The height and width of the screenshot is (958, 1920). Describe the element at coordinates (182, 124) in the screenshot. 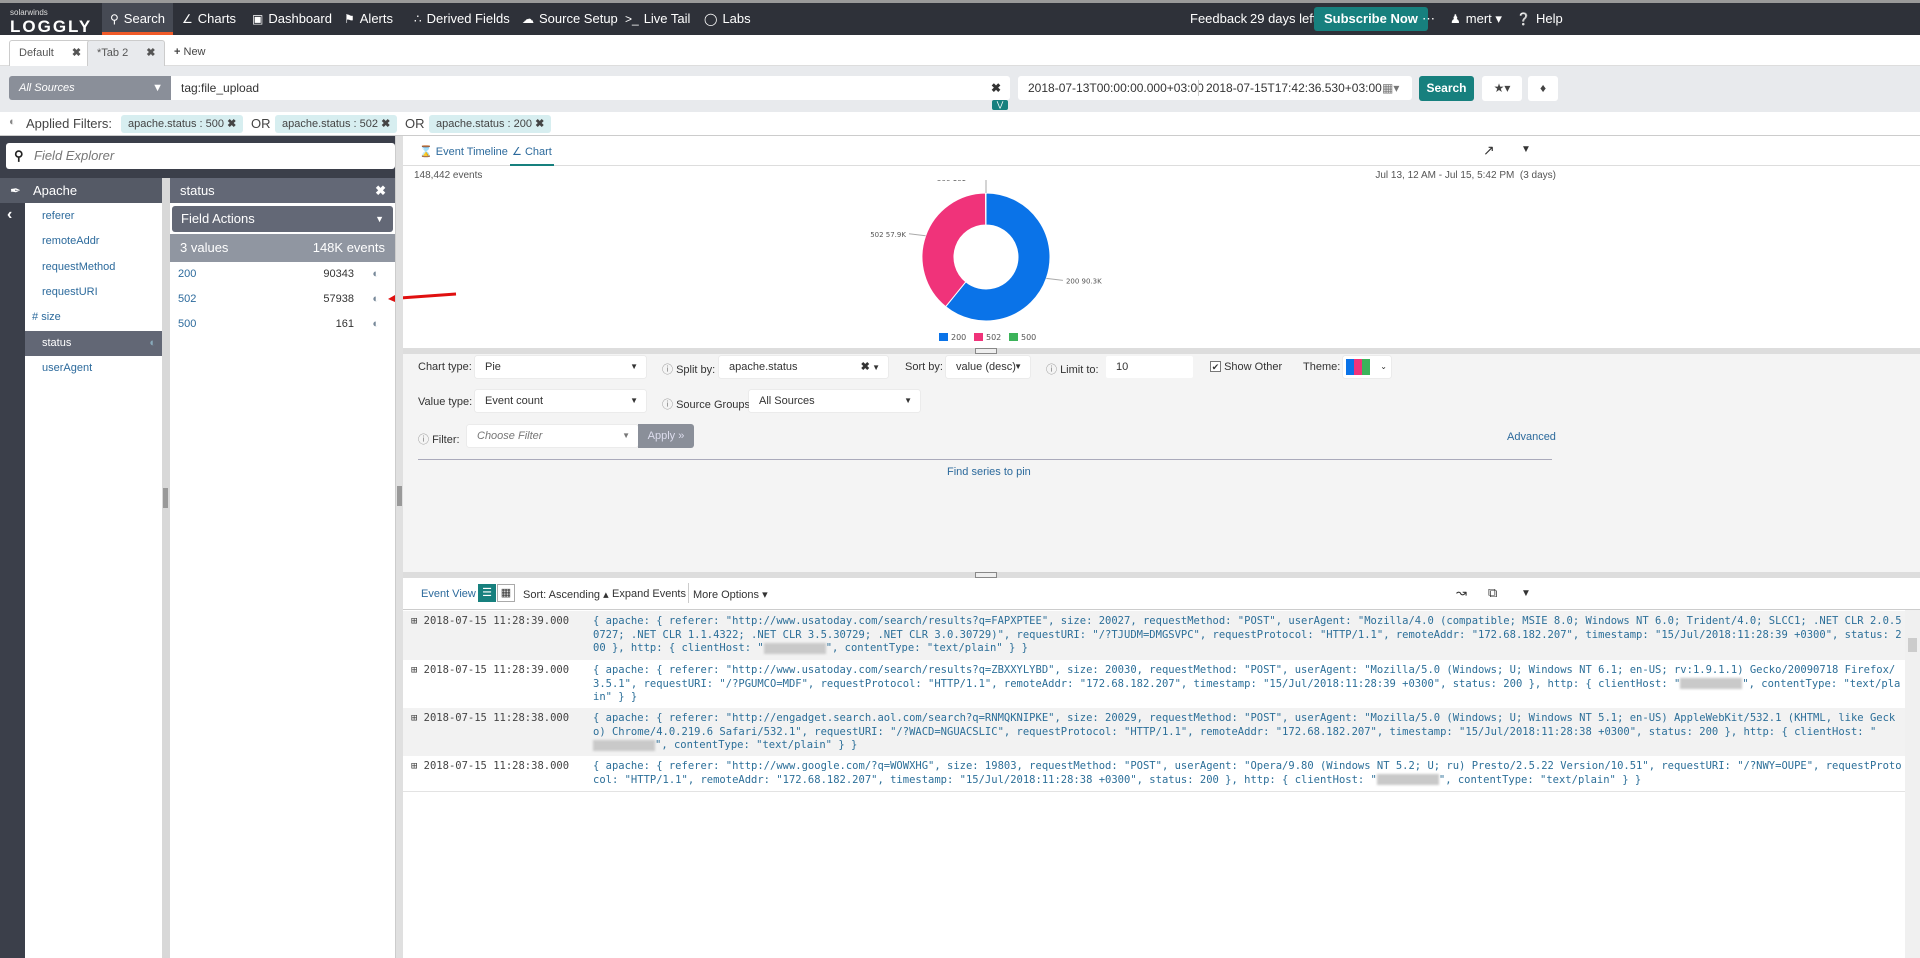

I see `filter-chip: apache.status : 500 ✖` at that location.